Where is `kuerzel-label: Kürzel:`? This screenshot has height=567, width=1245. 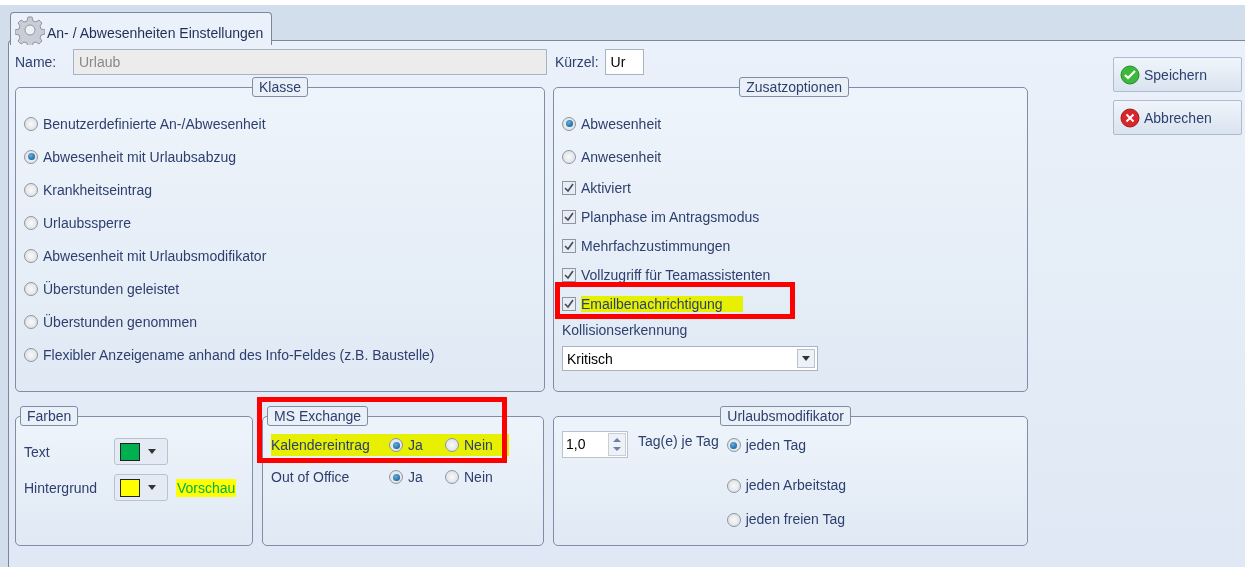
kuerzel-label: Kürzel: is located at coordinates (577, 62).